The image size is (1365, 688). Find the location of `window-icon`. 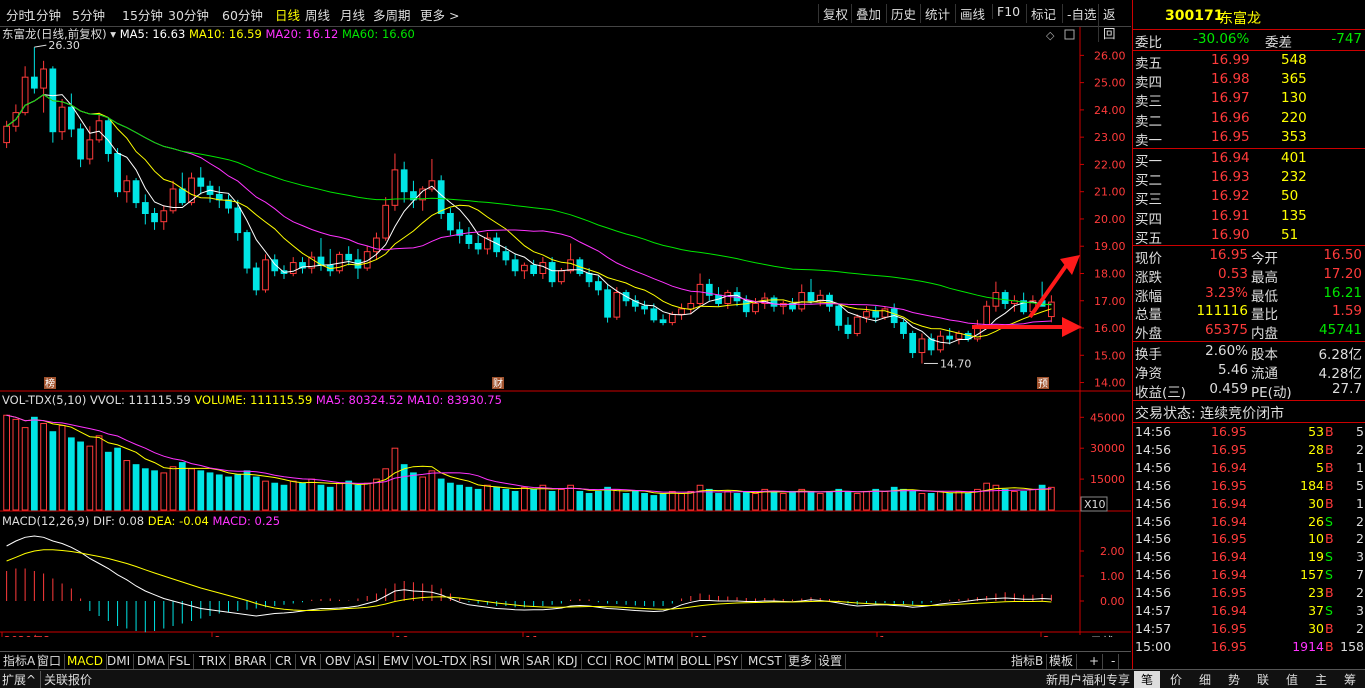

window-icon is located at coordinates (1069, 34).